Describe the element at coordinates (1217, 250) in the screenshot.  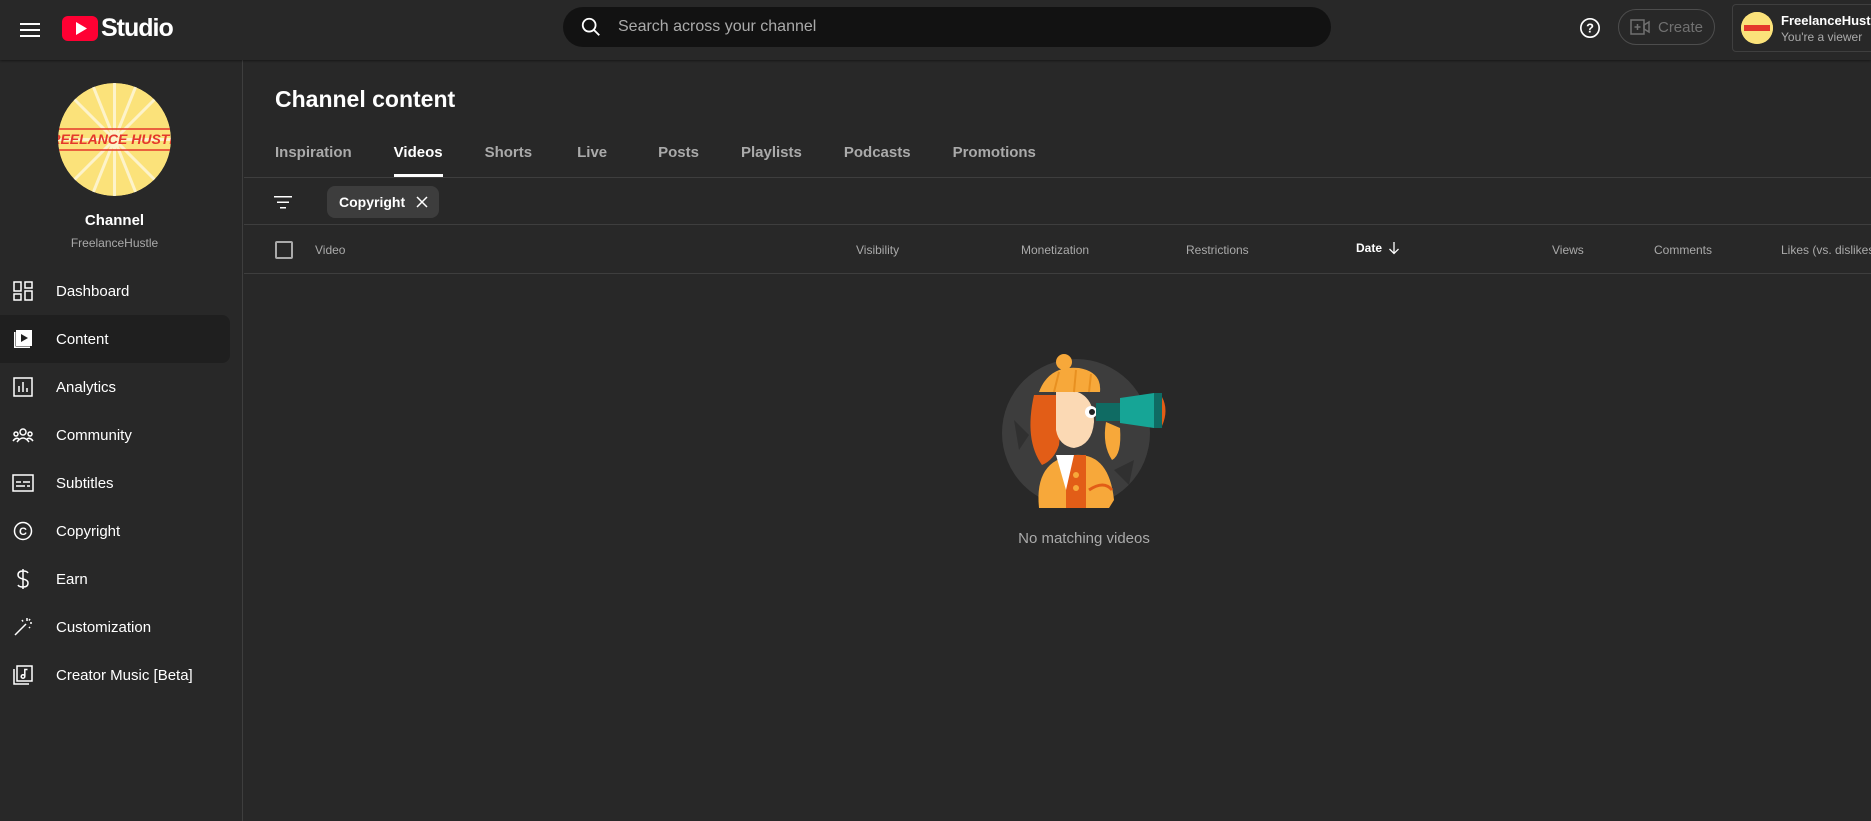
I see `column-restrictions: Restrictions` at that location.